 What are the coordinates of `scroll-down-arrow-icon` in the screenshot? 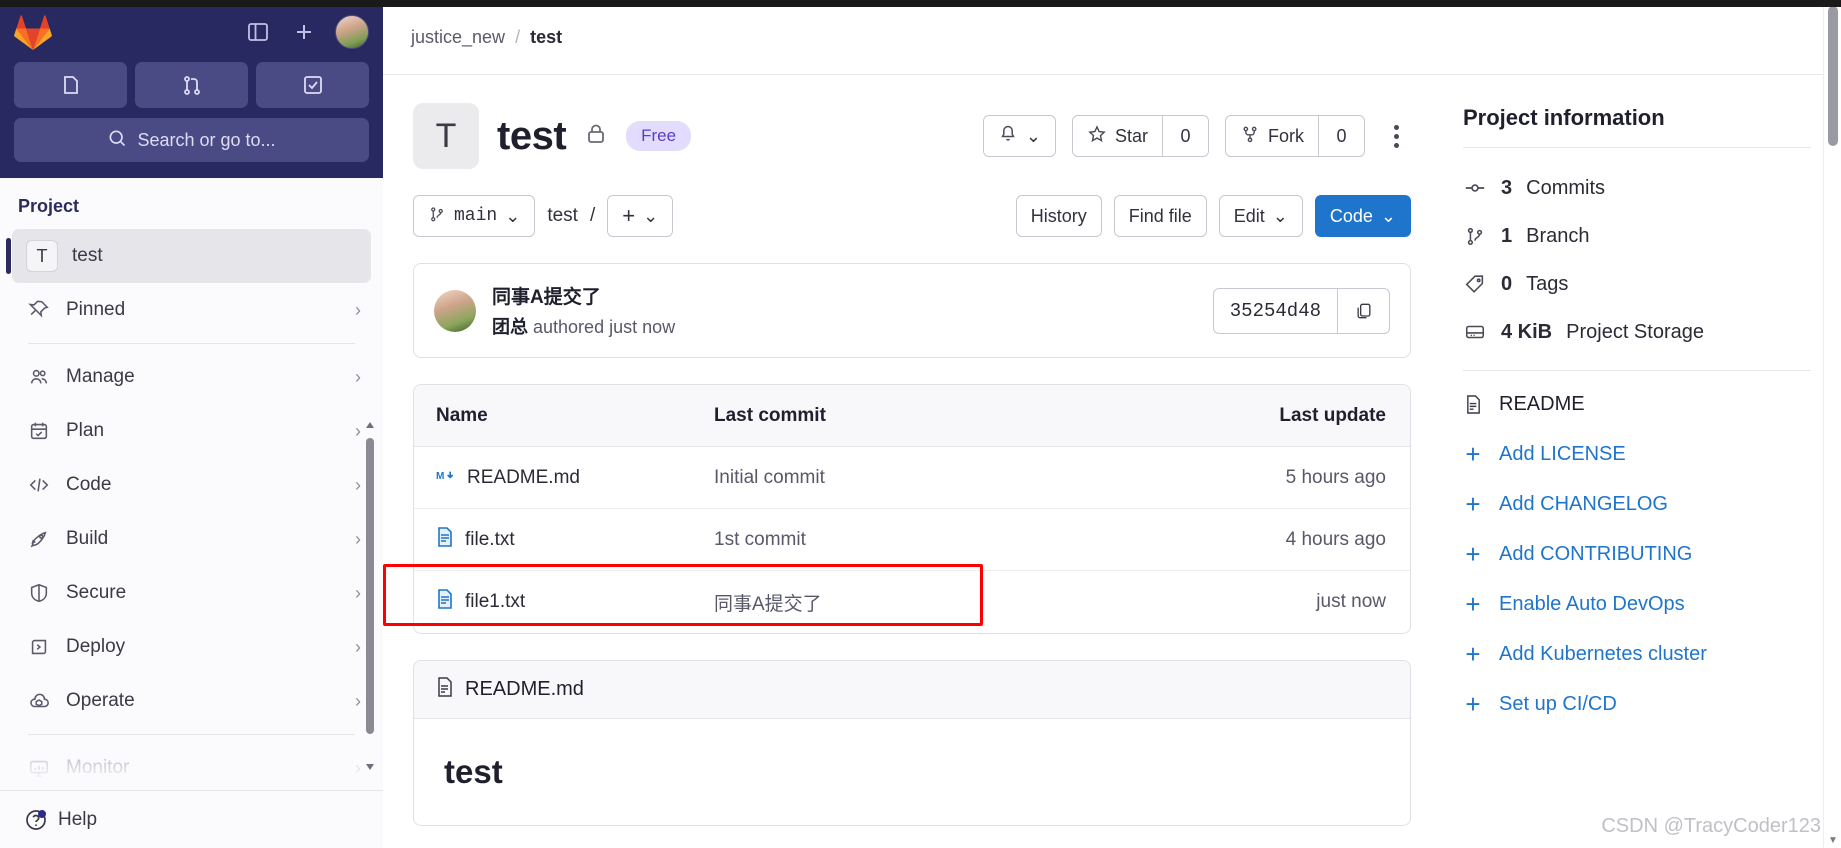 It's located at (370, 764).